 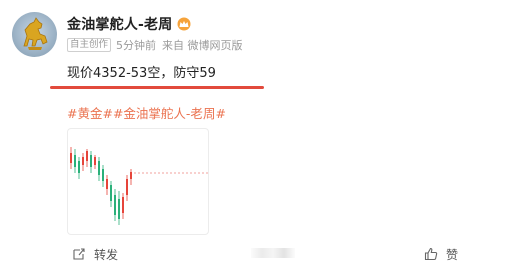 What do you see at coordinates (452, 254) in the screenshot?
I see `like-label: 赞` at bounding box center [452, 254].